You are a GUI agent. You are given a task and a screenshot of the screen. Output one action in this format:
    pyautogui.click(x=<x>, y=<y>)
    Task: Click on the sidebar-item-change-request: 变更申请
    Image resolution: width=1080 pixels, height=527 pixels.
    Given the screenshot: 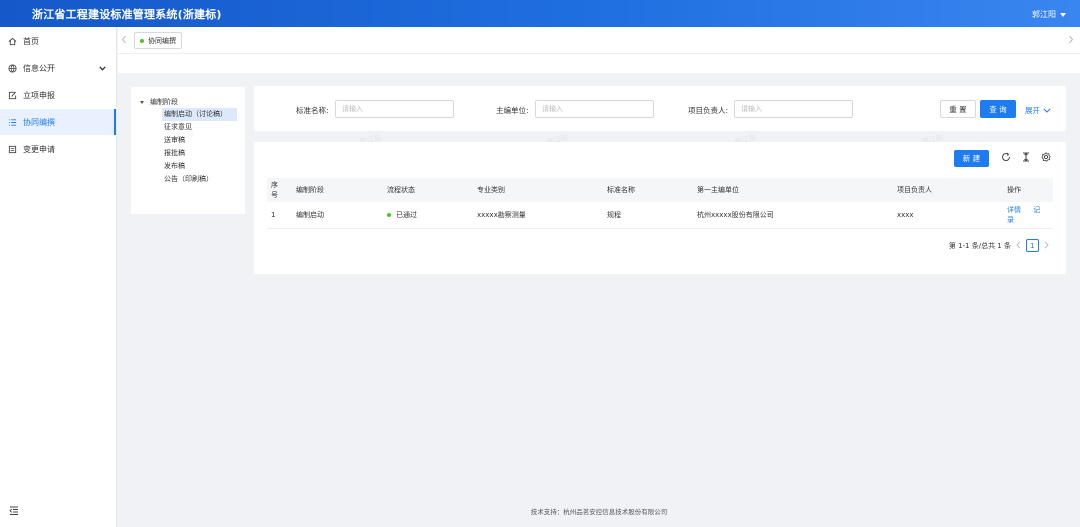 What is the action you would take?
    pyautogui.click(x=58, y=149)
    